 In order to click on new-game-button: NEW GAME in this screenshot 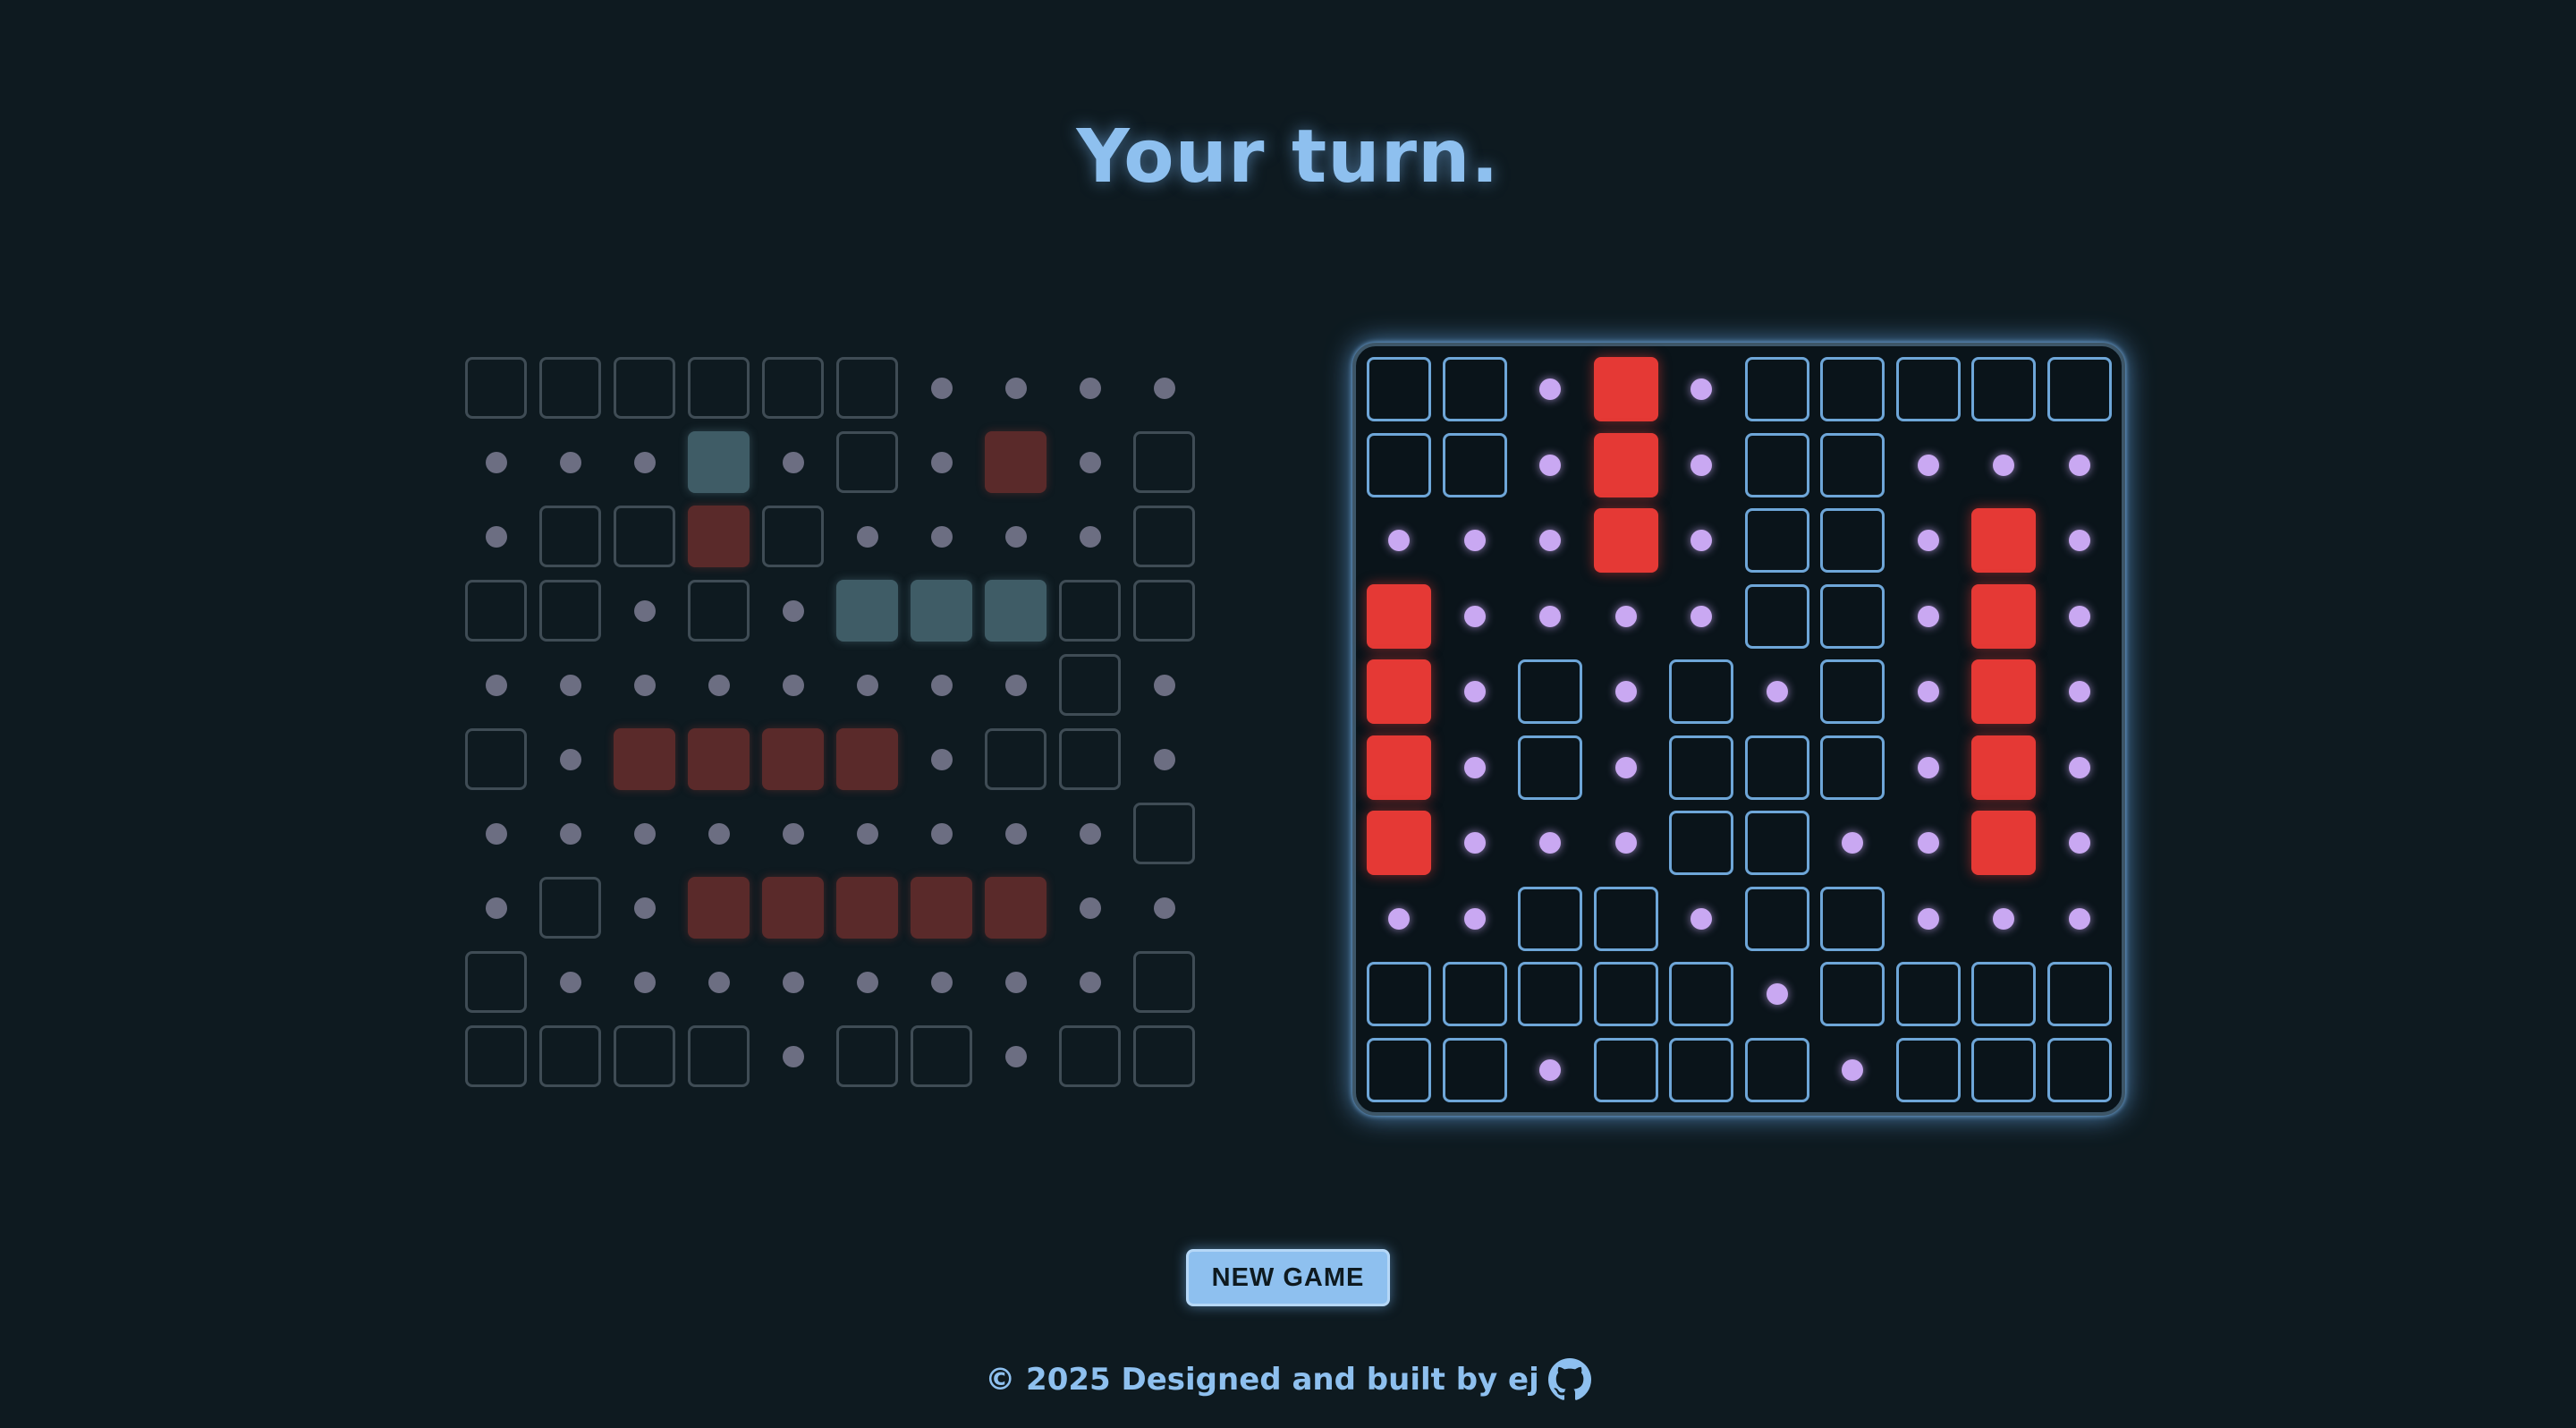, I will do `click(1288, 1277)`.